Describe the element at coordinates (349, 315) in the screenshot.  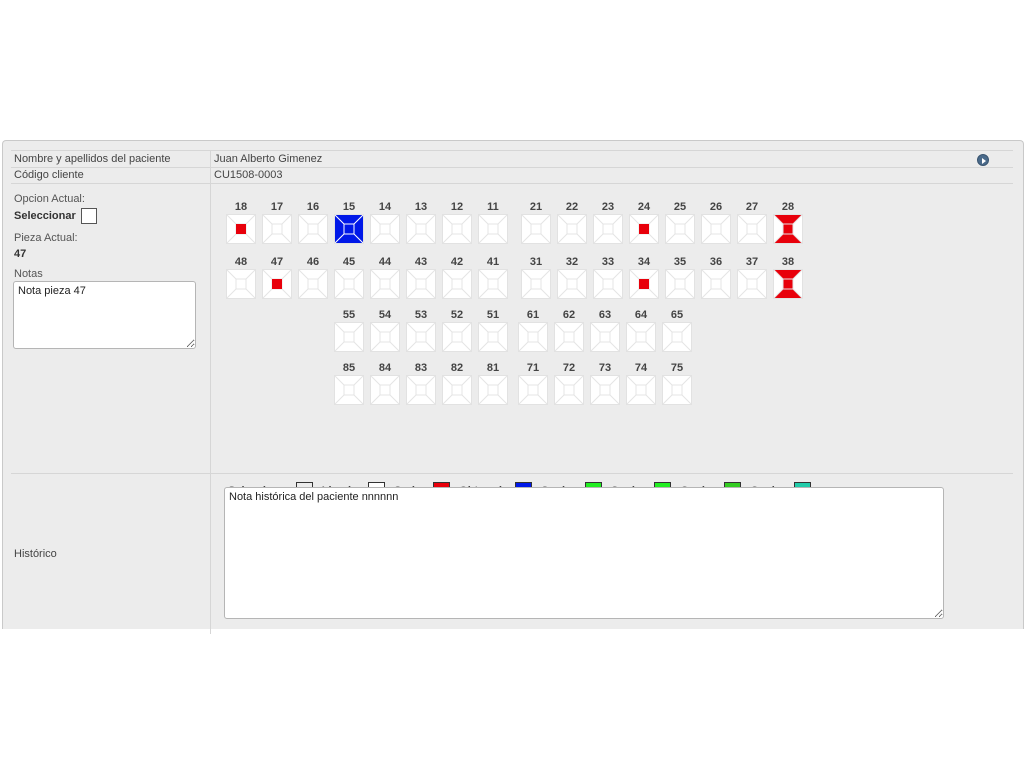
I see `tooth-number-label: 55` at that location.